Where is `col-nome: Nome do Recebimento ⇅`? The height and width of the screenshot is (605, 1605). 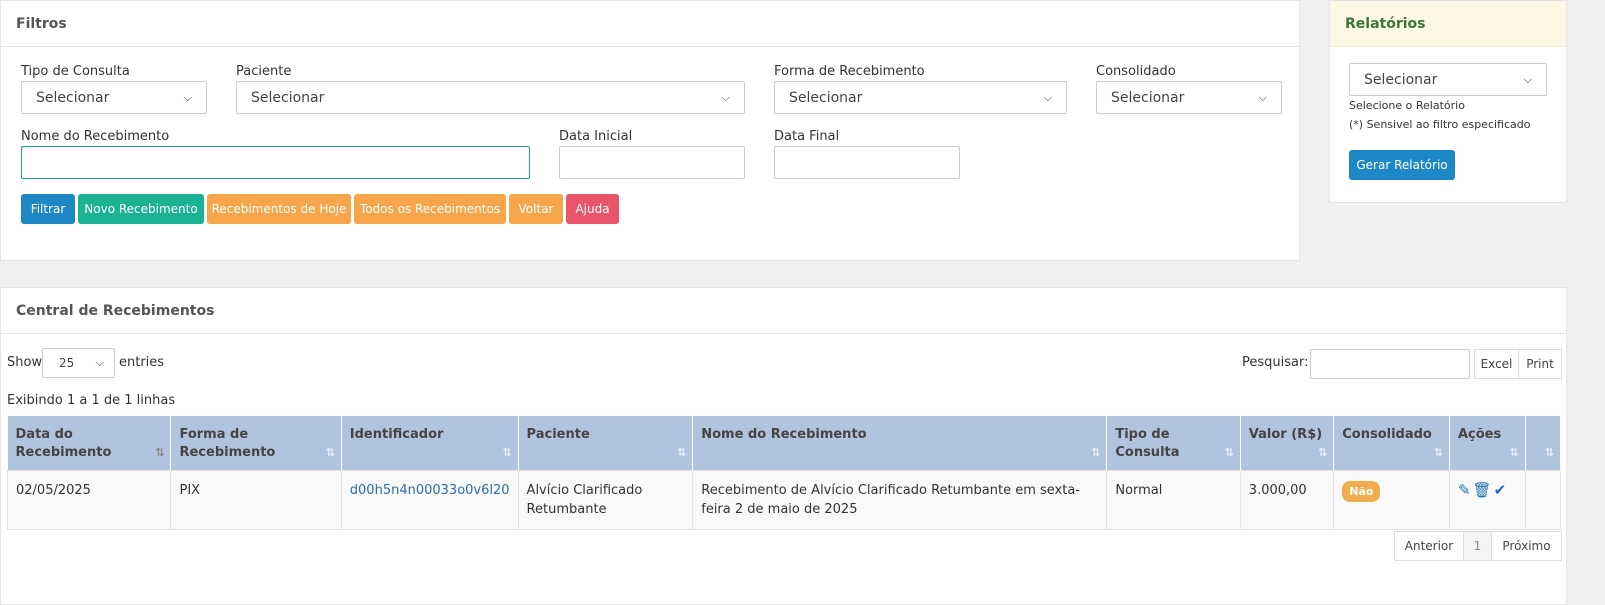
col-nome: Nome do Recebimento ⇅ is located at coordinates (900, 443).